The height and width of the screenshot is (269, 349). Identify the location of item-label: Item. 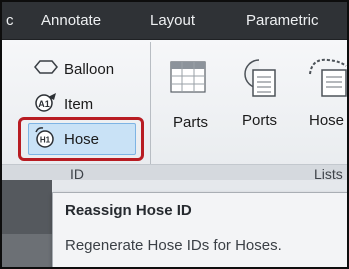
(79, 104).